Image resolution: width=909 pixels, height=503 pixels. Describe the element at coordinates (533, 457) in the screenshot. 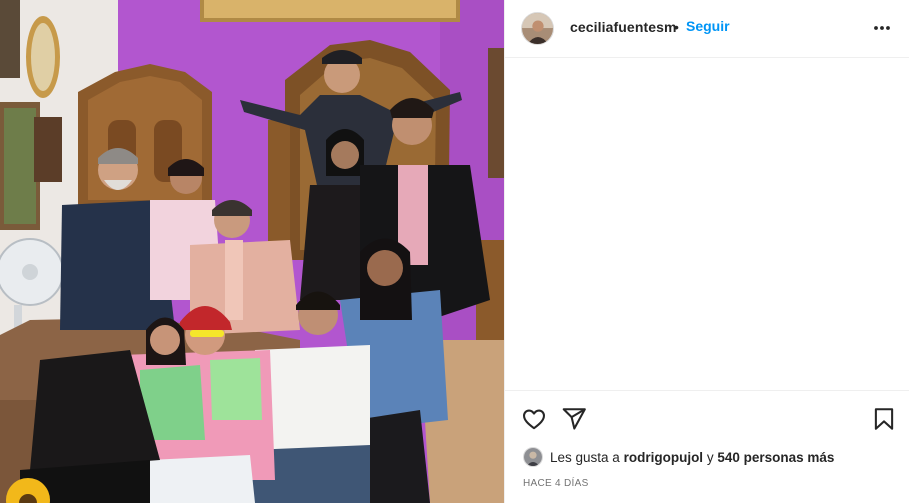

I see `liker-avatar` at that location.